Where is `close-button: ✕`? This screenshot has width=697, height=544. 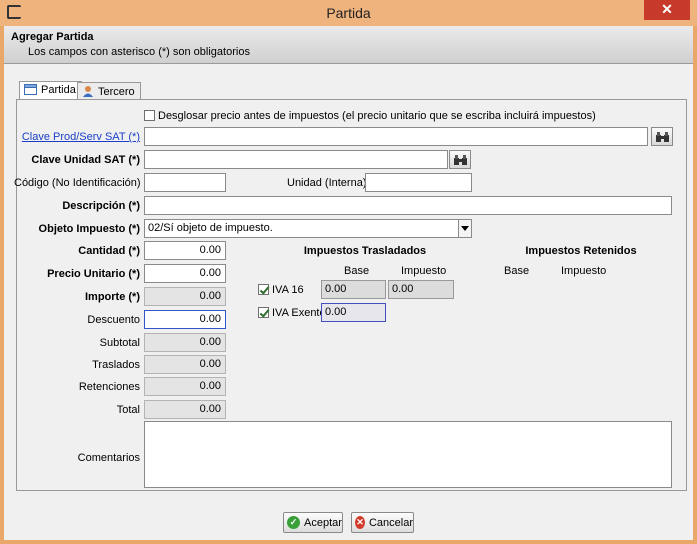
close-button: ✕ is located at coordinates (667, 10).